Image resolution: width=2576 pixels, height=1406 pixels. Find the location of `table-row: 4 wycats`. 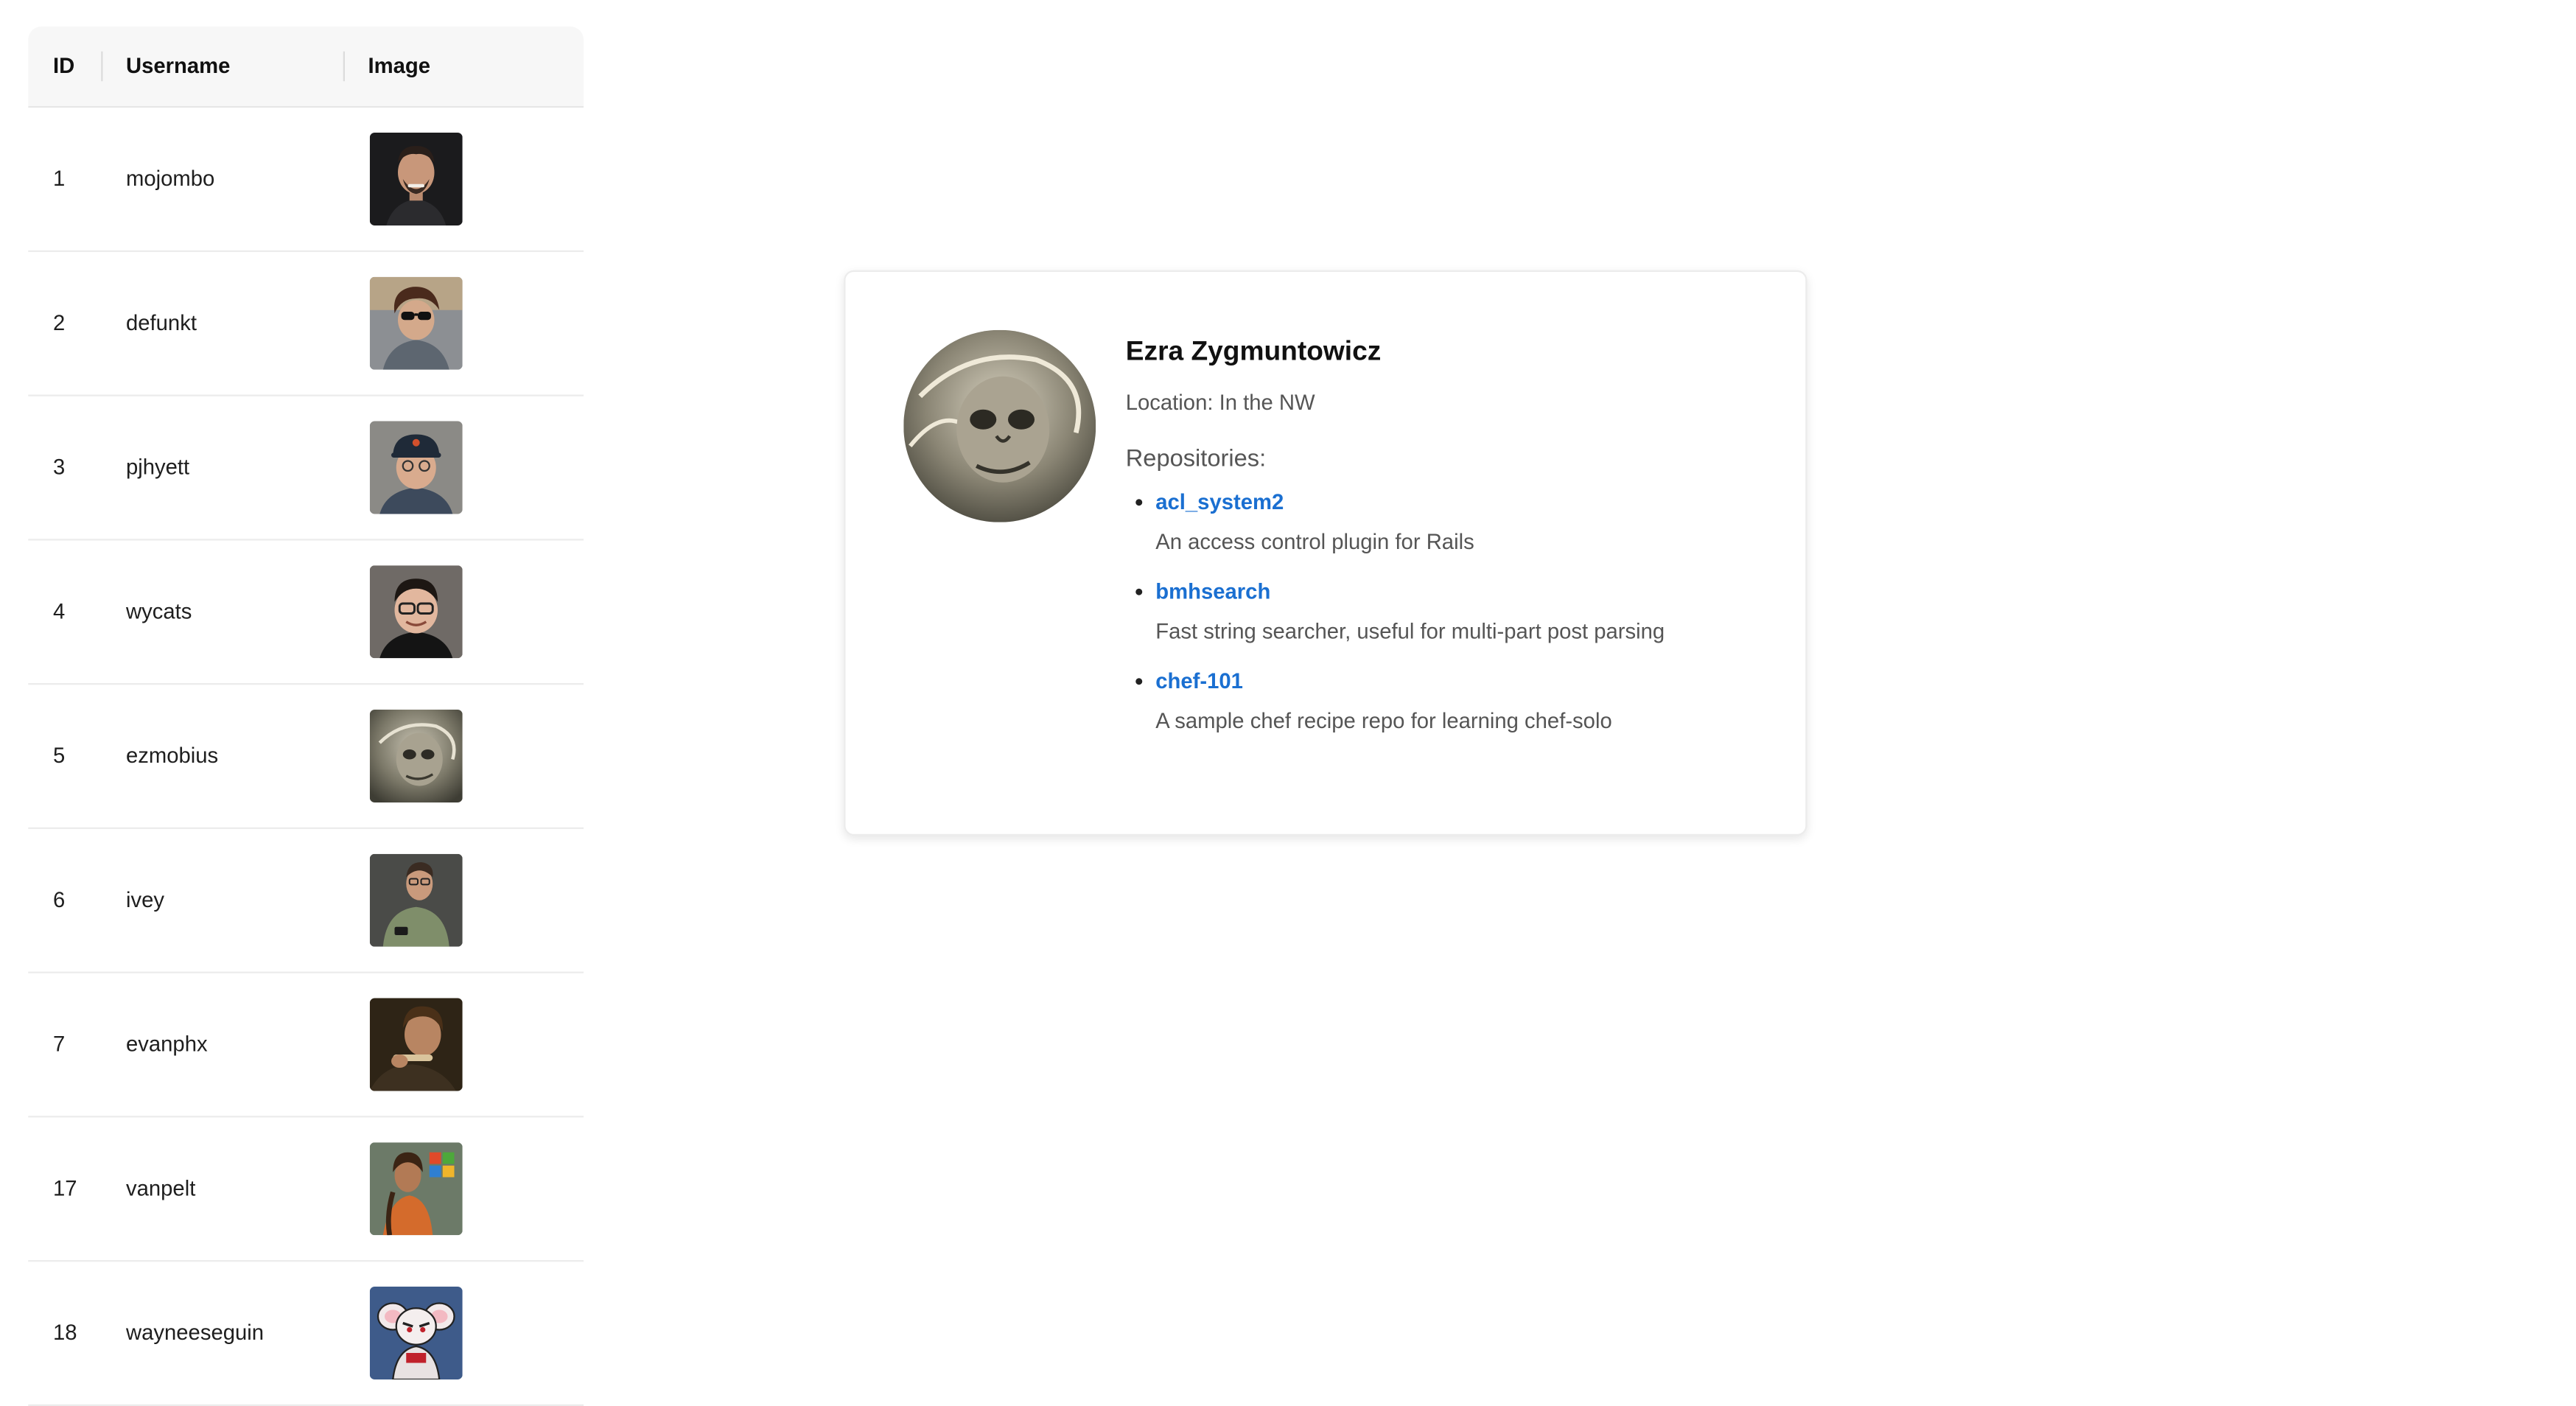

table-row: 4 wycats is located at coordinates (306, 613).